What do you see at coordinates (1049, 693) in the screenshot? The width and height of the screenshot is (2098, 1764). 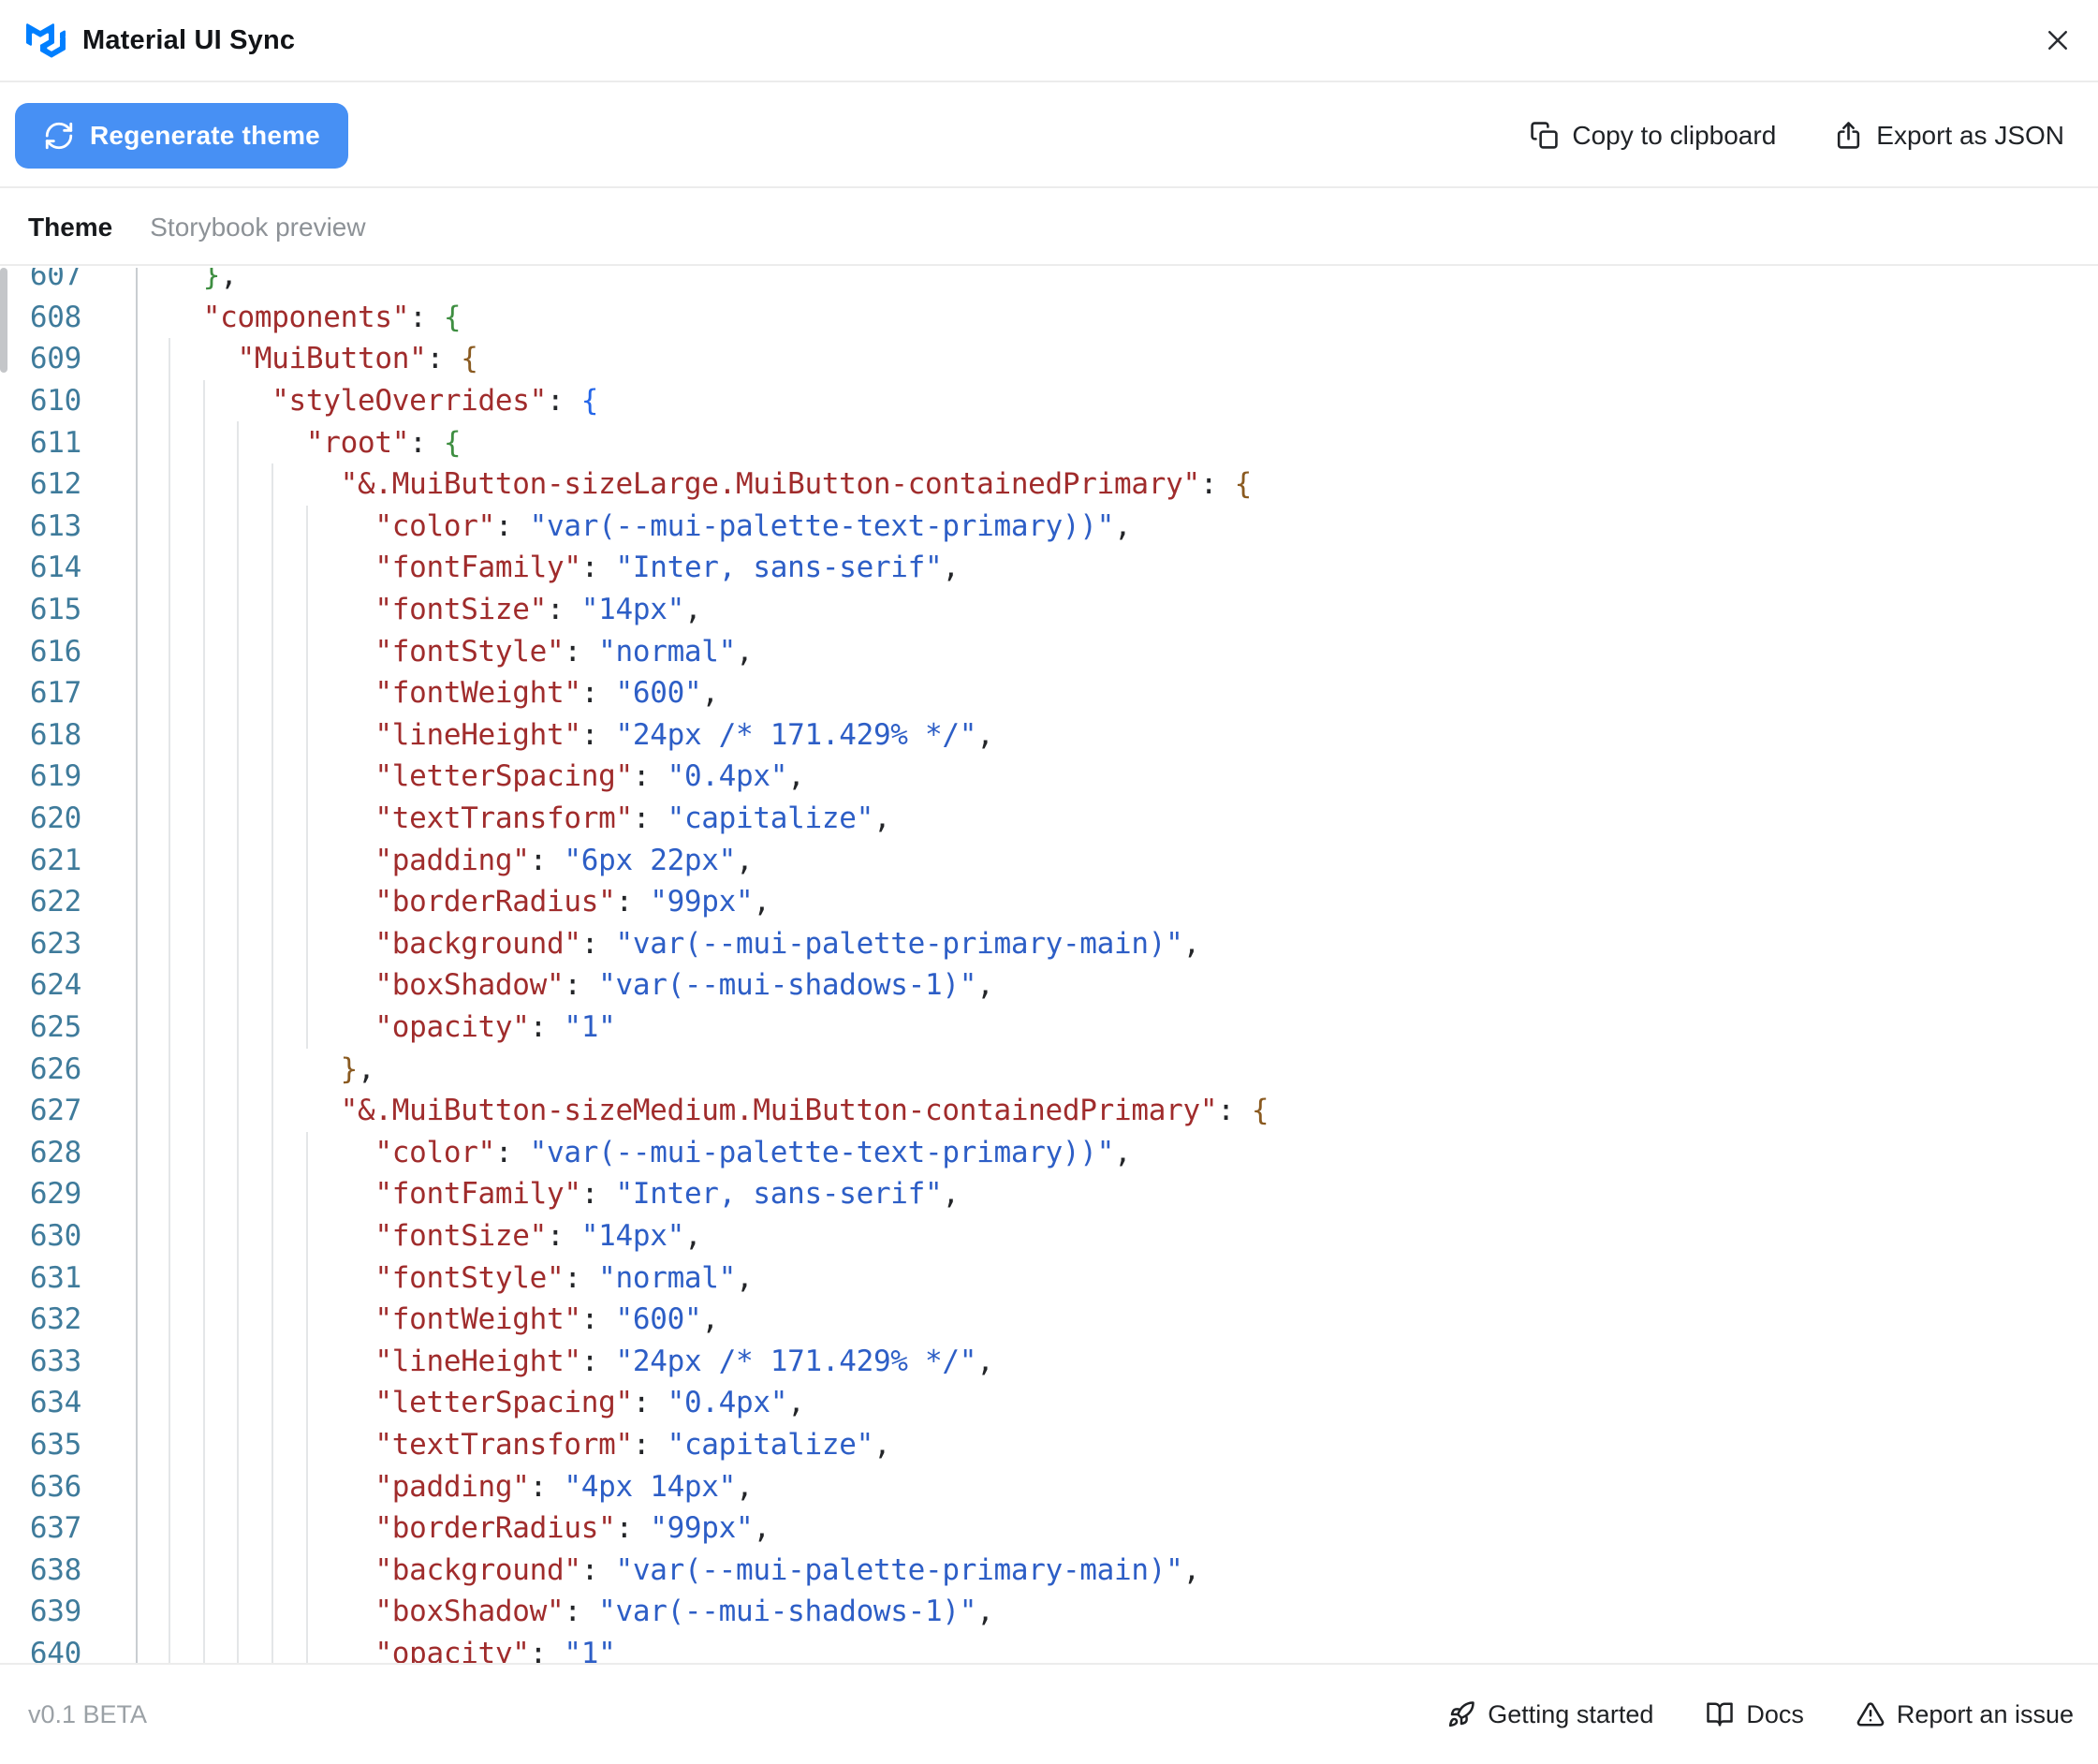 I see `code-line: 617 "fontWeight": "600",` at bounding box center [1049, 693].